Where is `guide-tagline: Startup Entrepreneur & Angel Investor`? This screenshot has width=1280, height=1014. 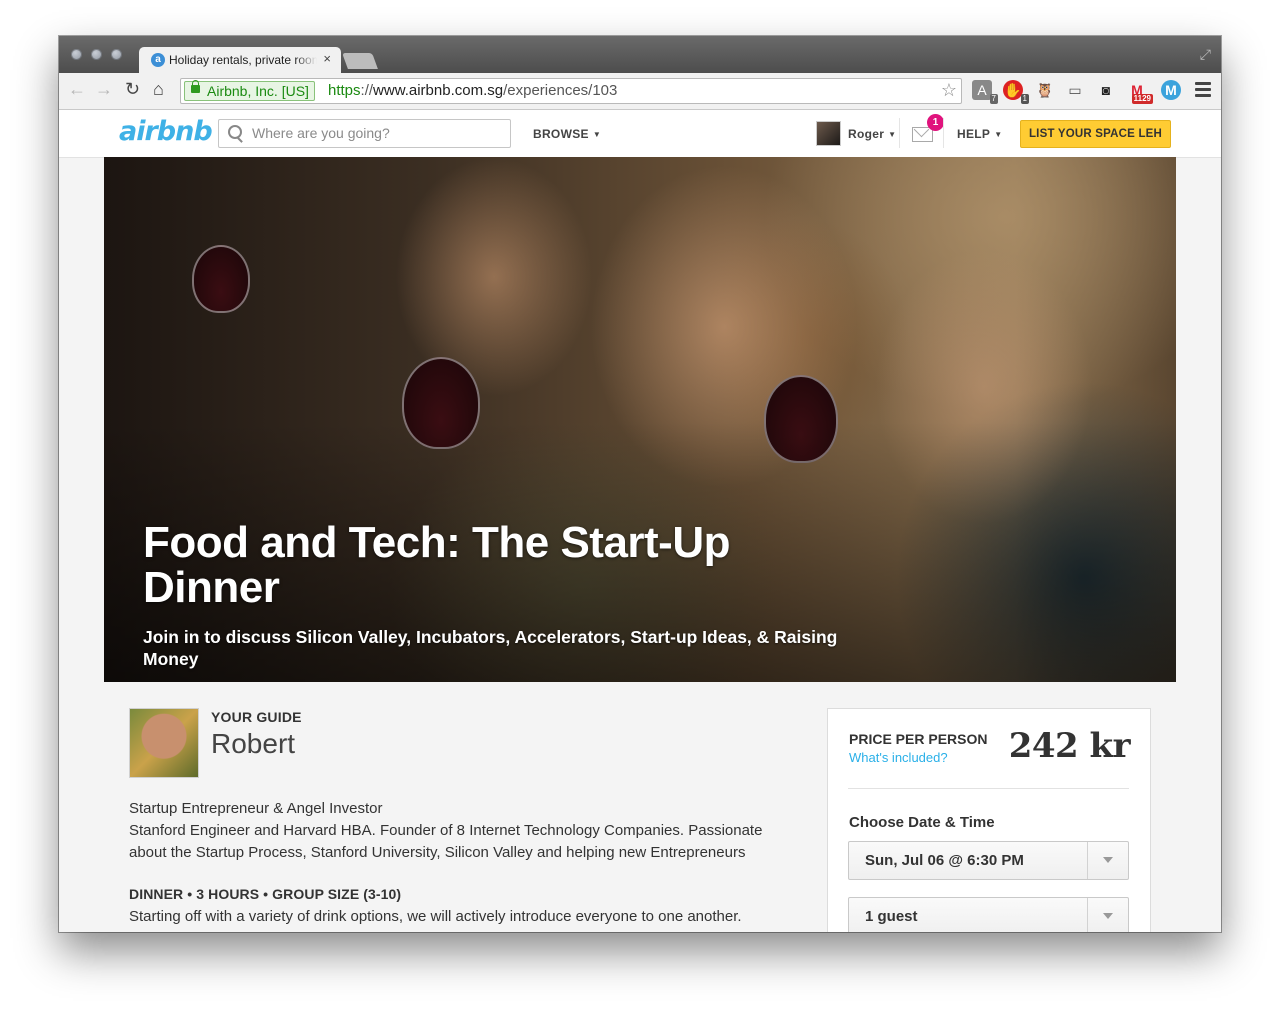
guide-tagline: Startup Entrepreneur & Angel Investor is located at coordinates (256, 808).